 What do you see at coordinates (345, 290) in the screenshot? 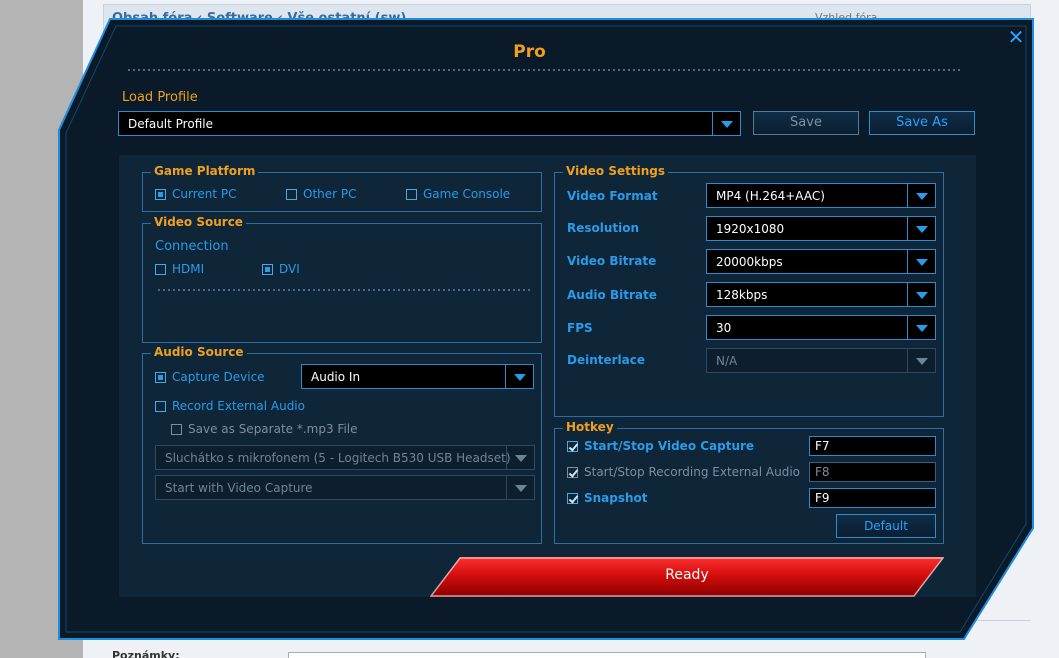
I see `video-source-divider` at bounding box center [345, 290].